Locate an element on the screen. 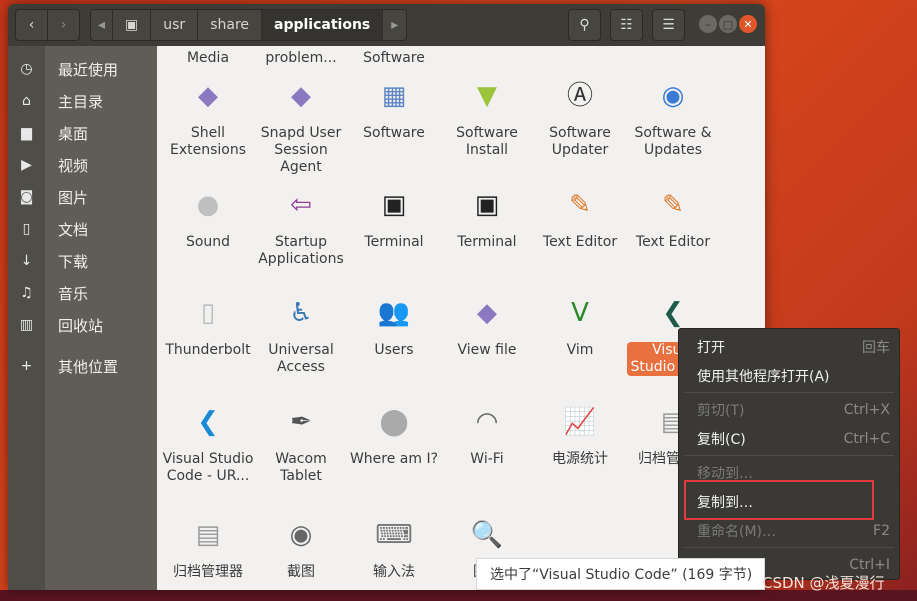  menu-item: 复制(C) Ctrl+C is located at coordinates (789, 438).